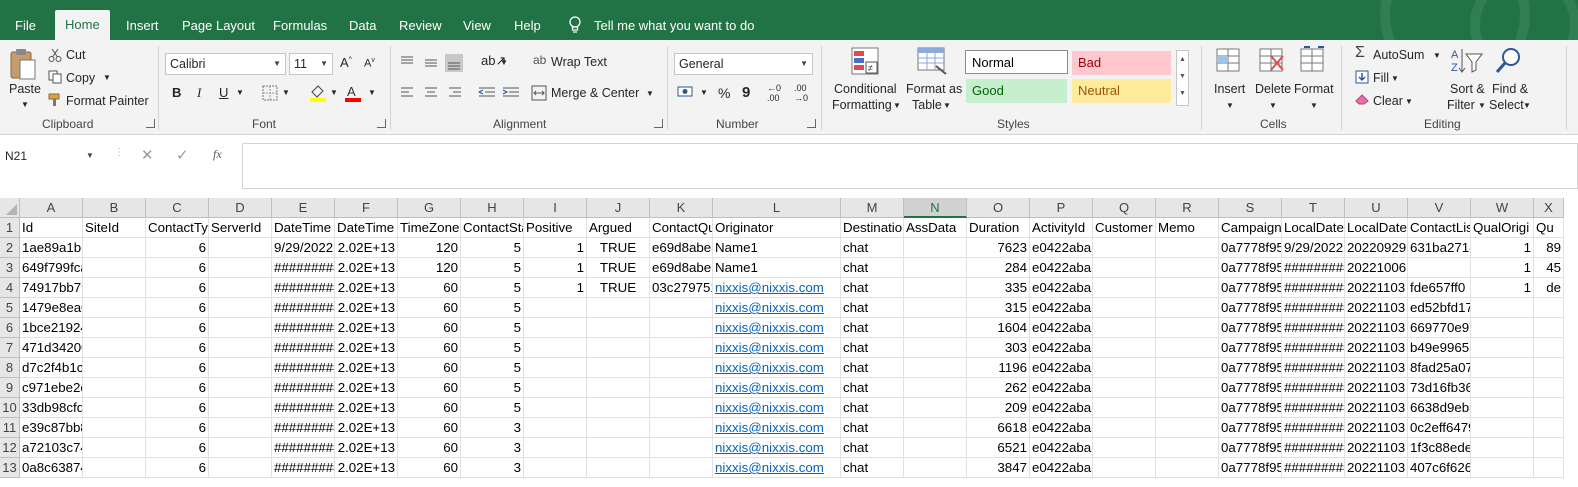 This screenshot has width=1578, height=487. Describe the element at coordinates (240, 228) in the screenshot. I see `header-cell: ServerId` at that location.